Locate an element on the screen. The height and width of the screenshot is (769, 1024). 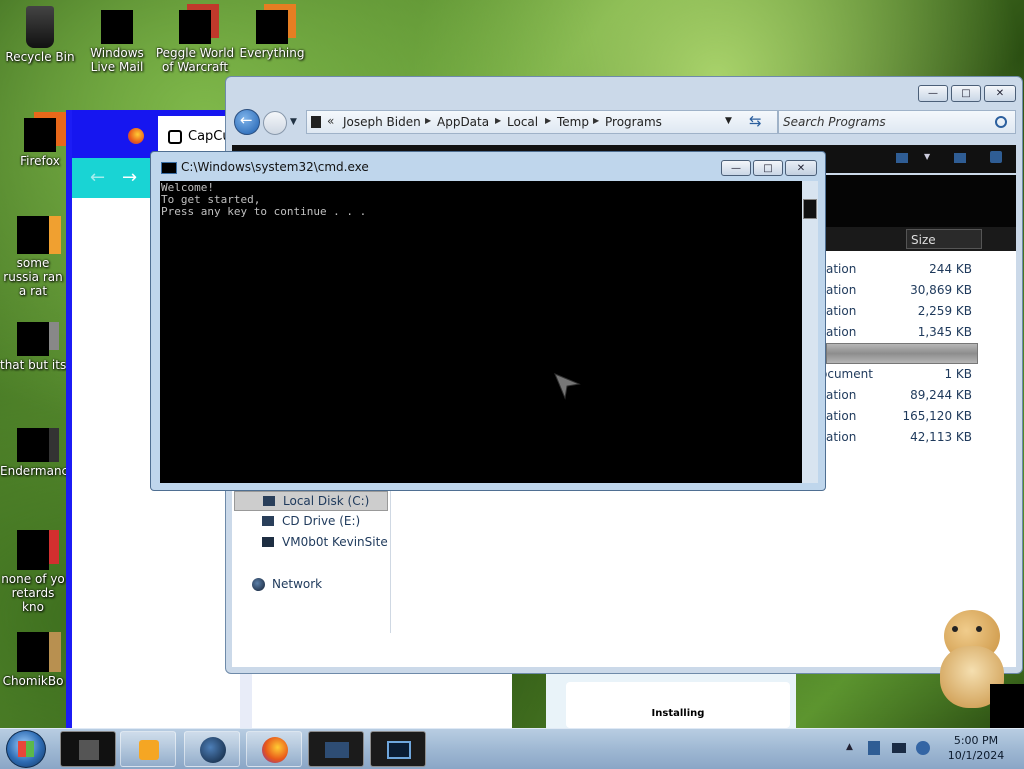
forward-button is located at coordinates (275, 123).